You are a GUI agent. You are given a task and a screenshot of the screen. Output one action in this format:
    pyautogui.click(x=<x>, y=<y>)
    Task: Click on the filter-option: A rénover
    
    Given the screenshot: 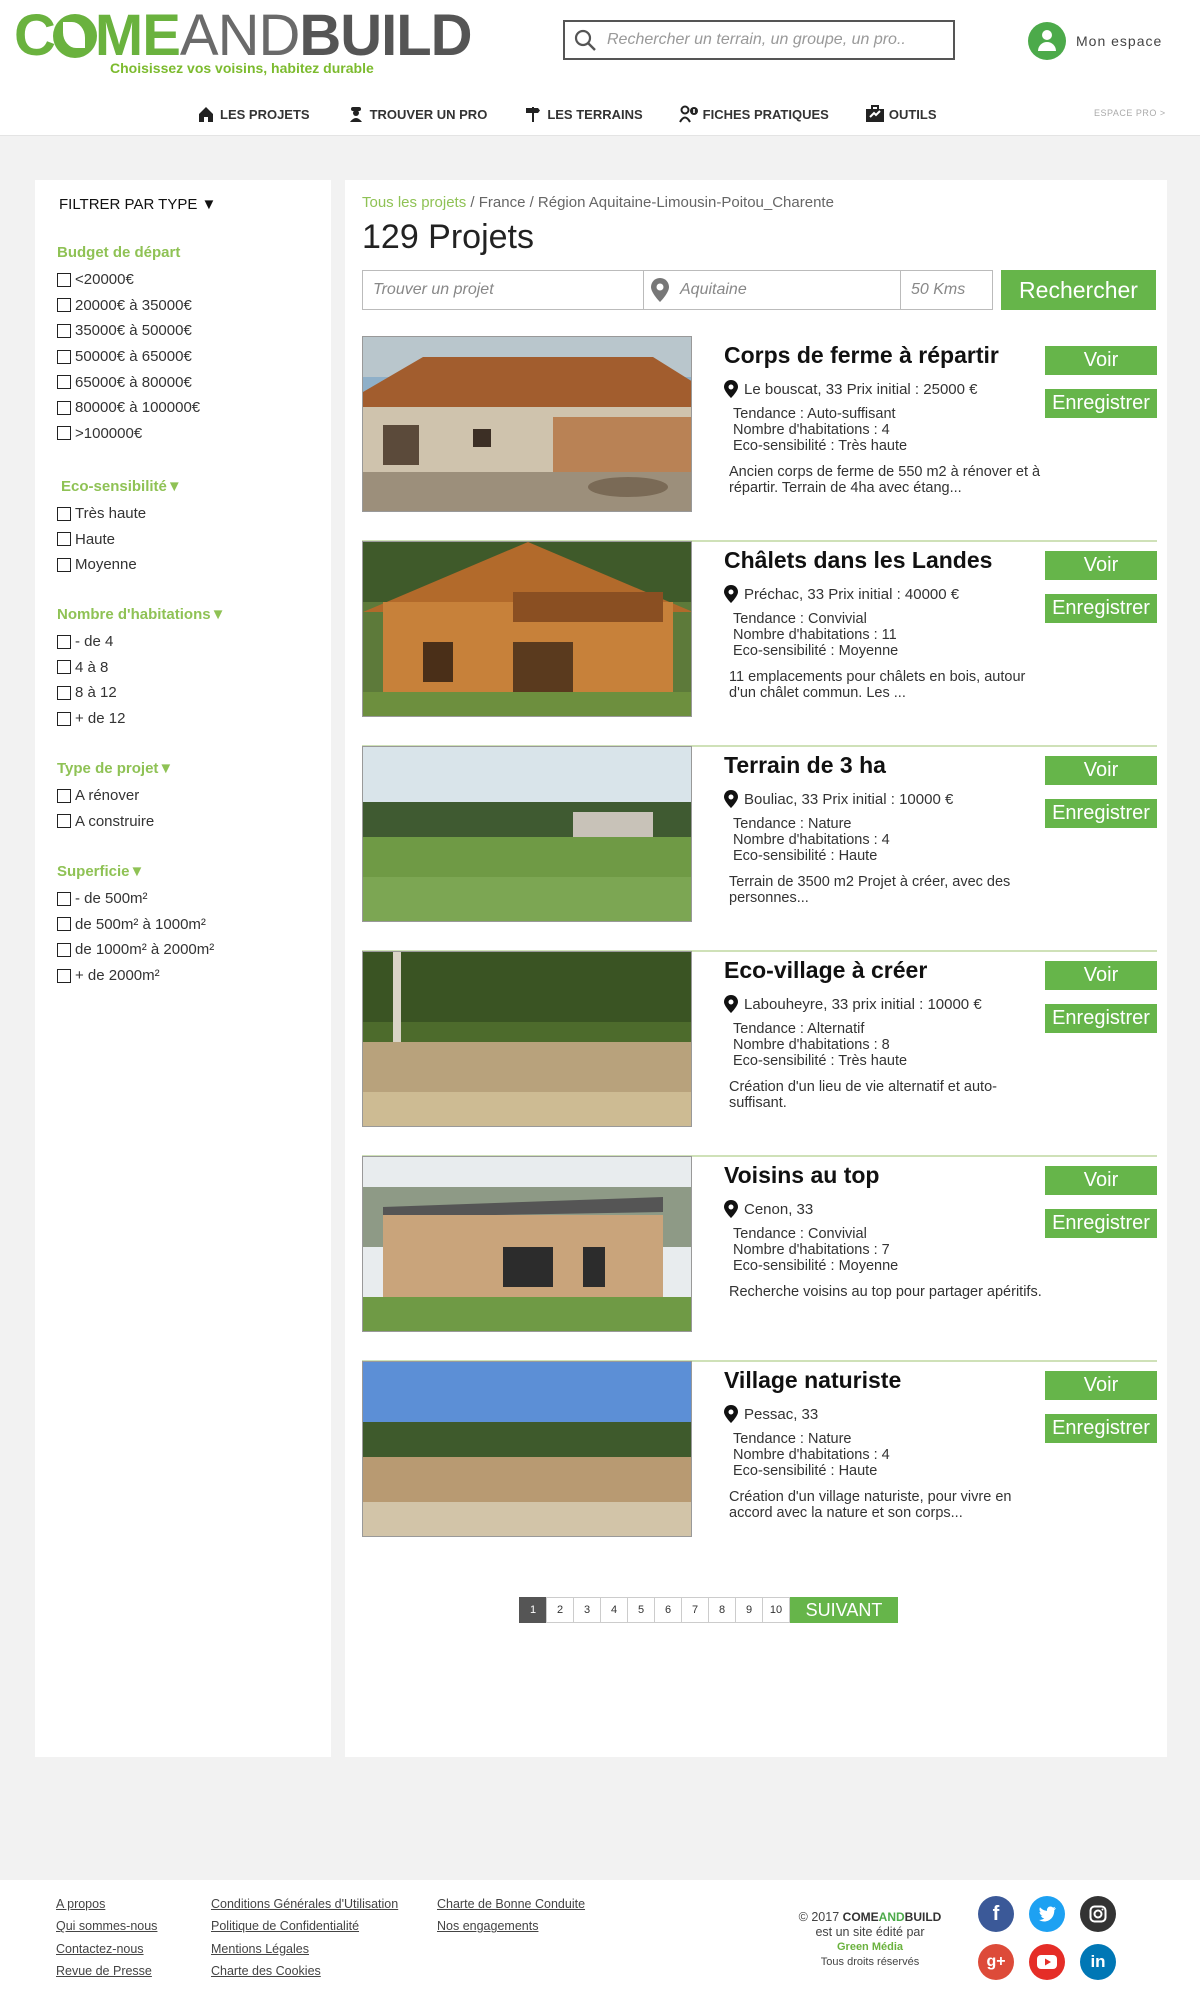 What is the action you would take?
    pyautogui.click(x=115, y=796)
    